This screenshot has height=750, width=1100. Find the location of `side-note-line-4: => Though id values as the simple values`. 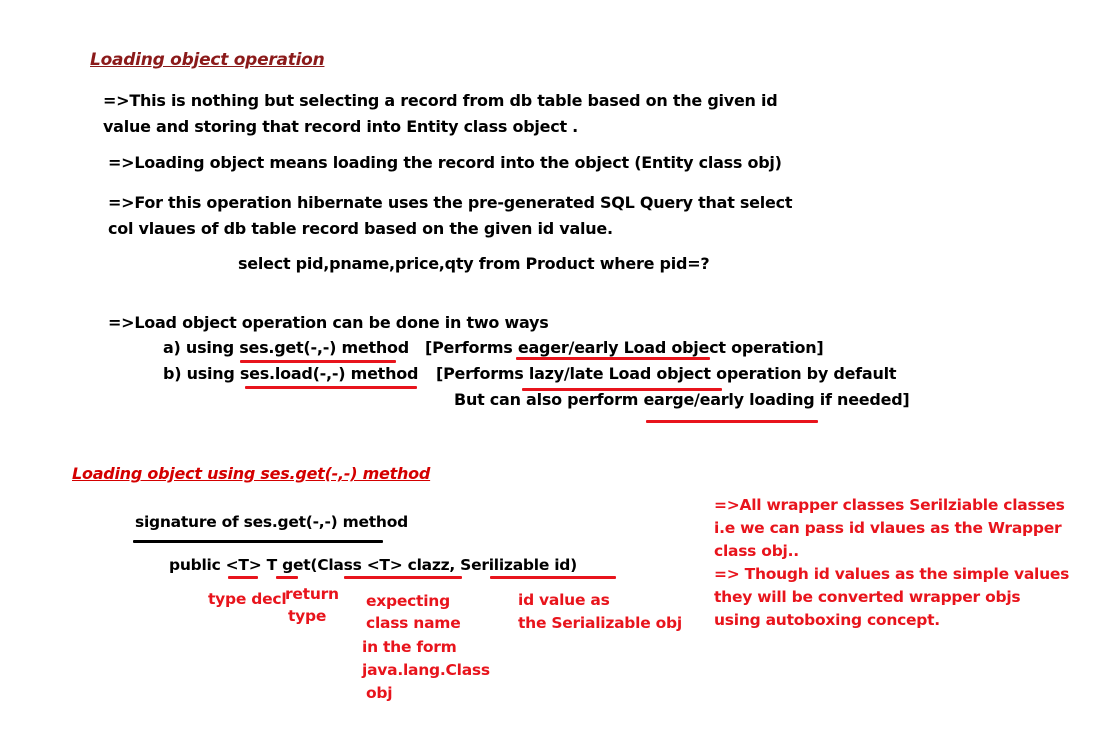

side-note-line-4: => Though id values as the simple values is located at coordinates (892, 574).